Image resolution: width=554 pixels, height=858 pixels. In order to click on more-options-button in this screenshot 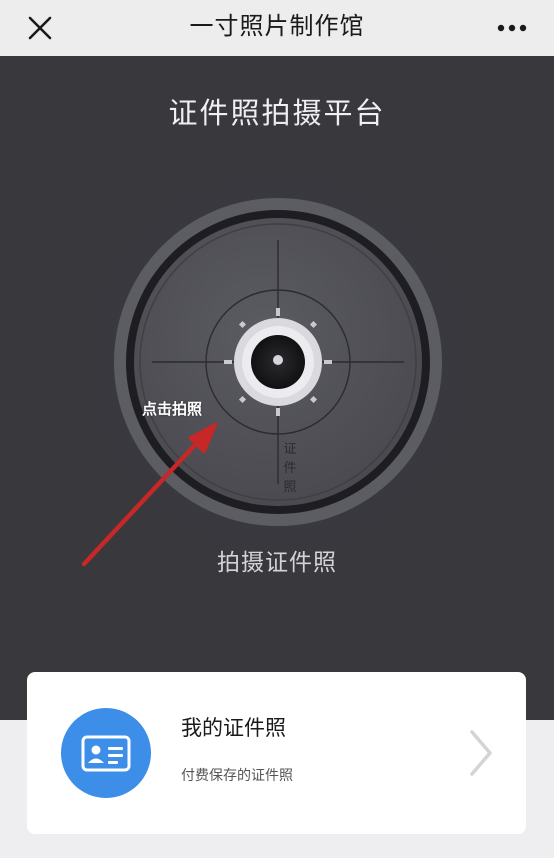, I will do `click(512, 28)`.